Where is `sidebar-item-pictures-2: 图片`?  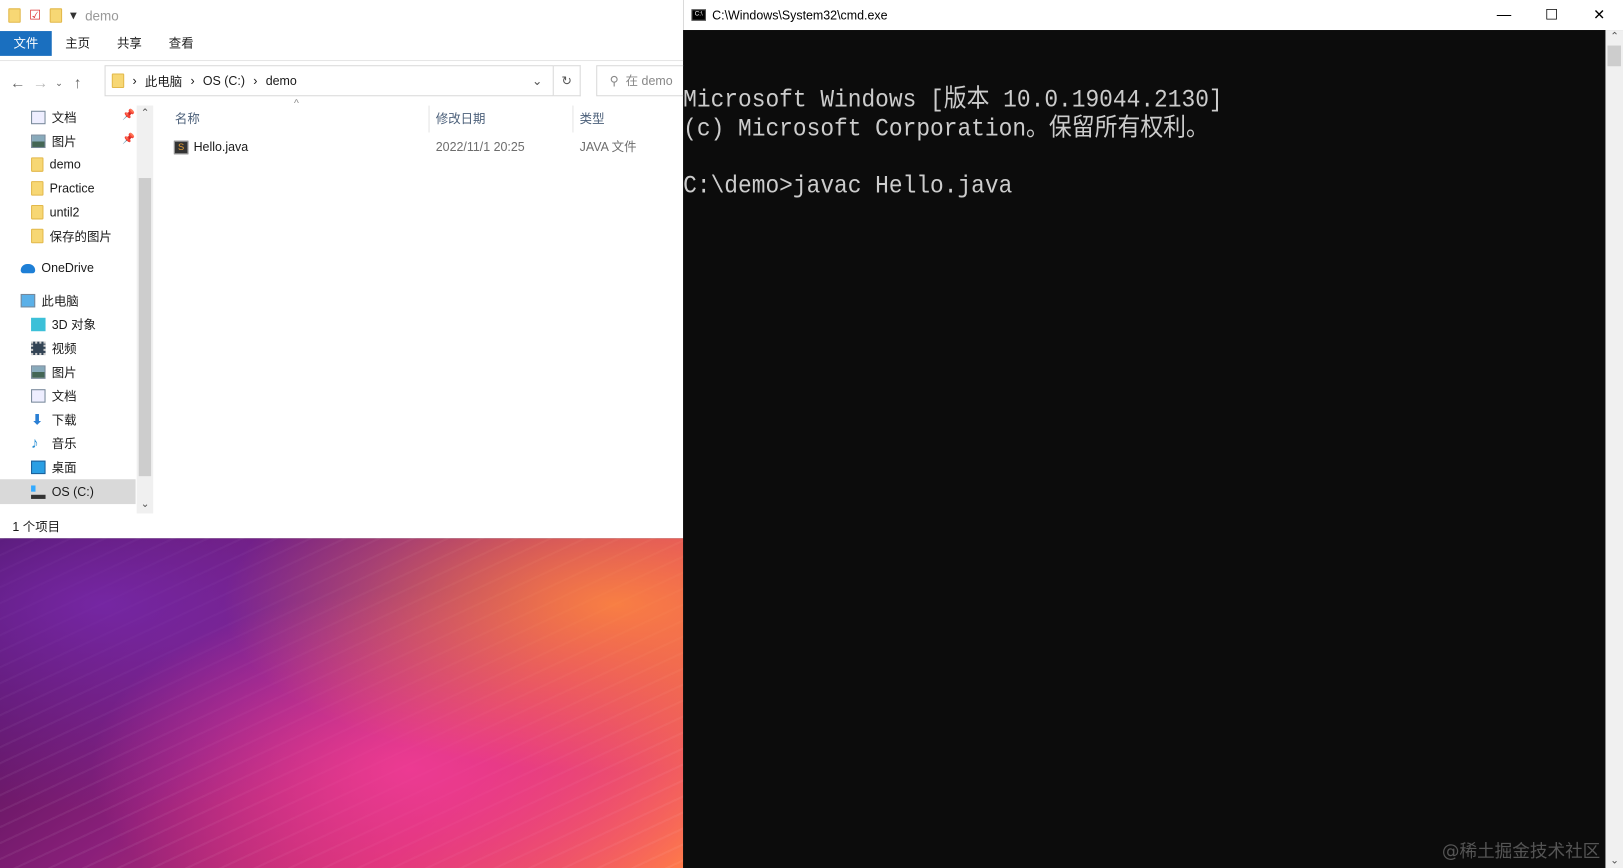
sidebar-item-pictures-2: 图片 is located at coordinates (54, 371).